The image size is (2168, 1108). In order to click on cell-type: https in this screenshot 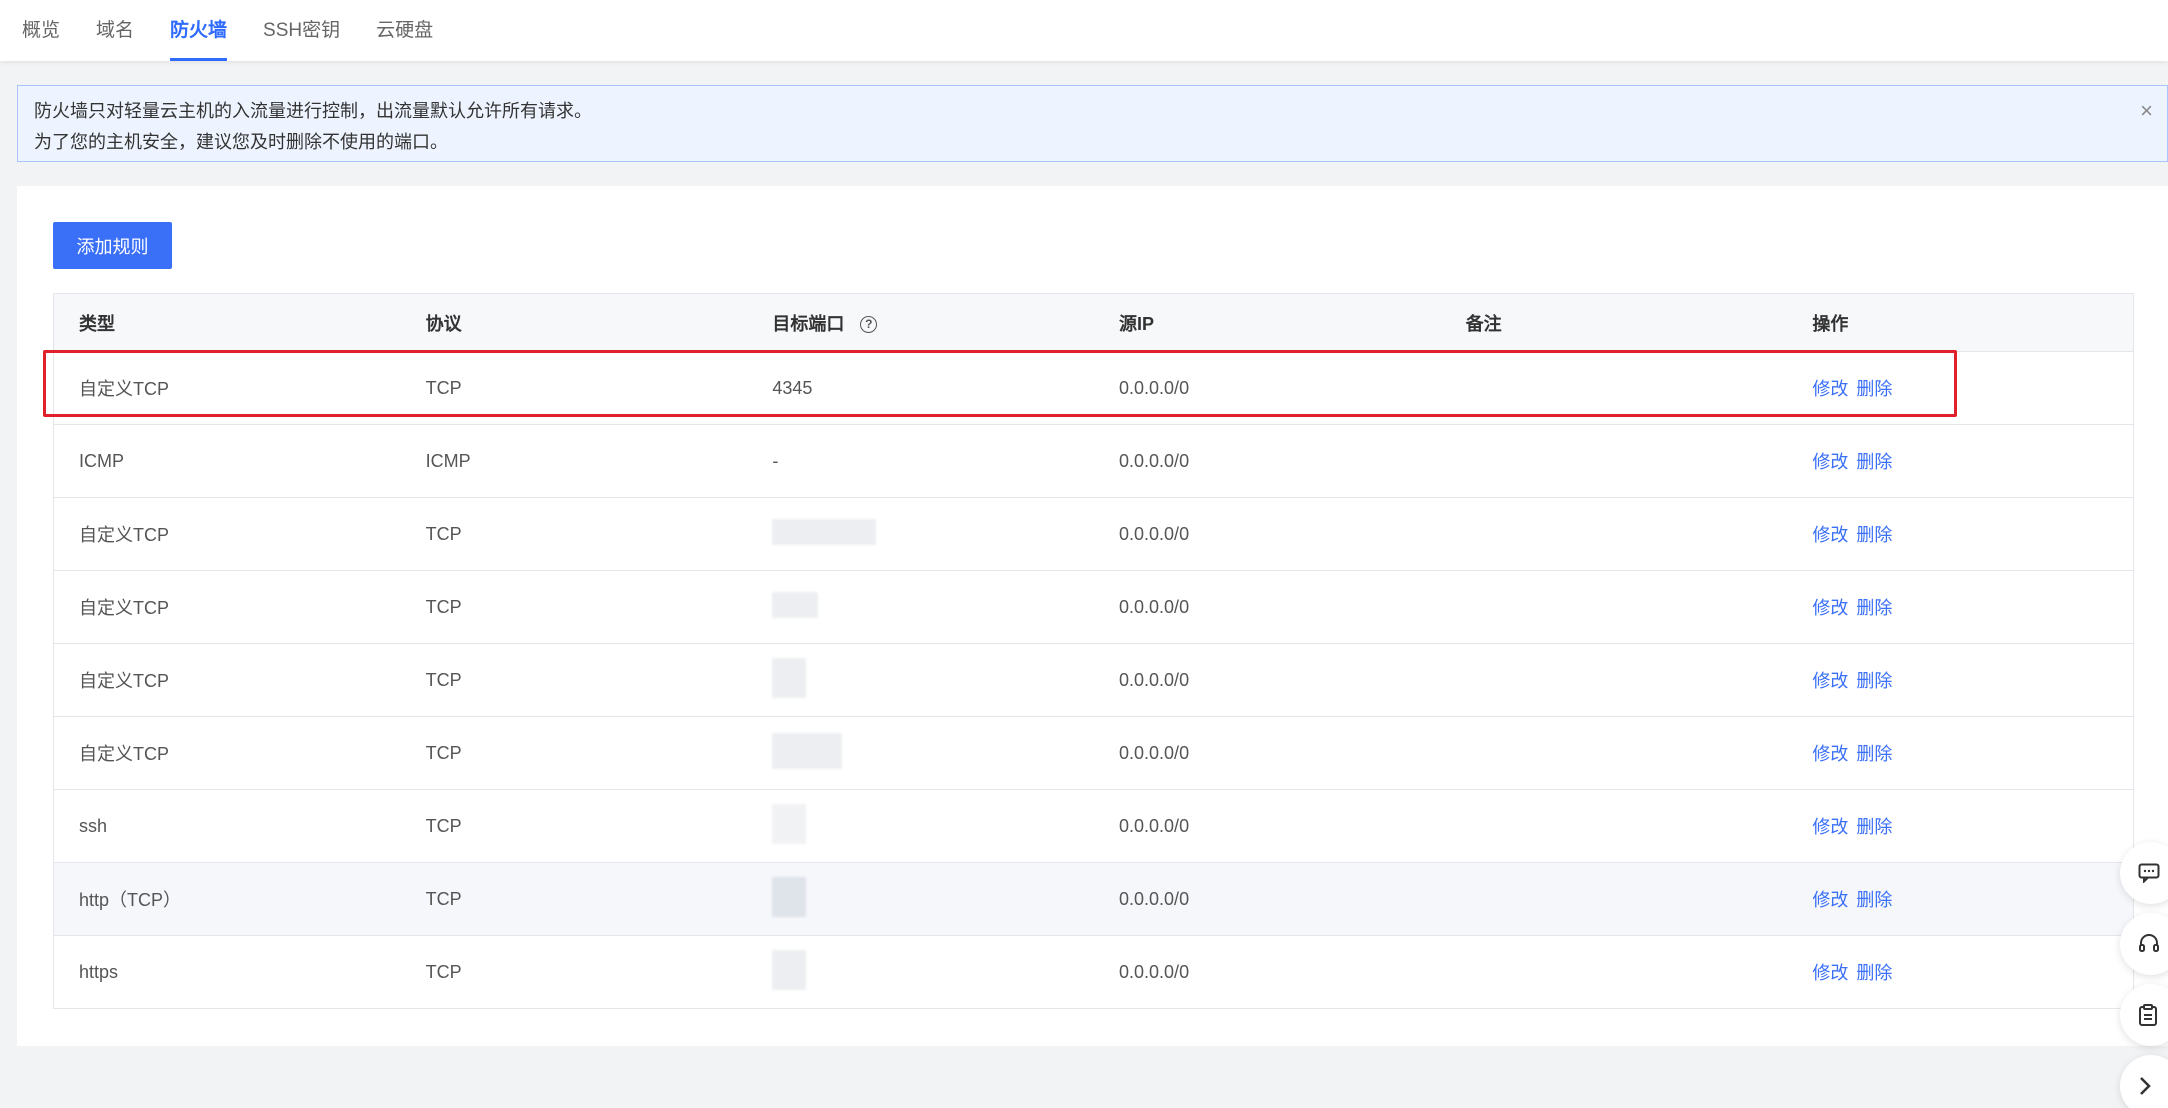, I will do `click(99, 971)`.